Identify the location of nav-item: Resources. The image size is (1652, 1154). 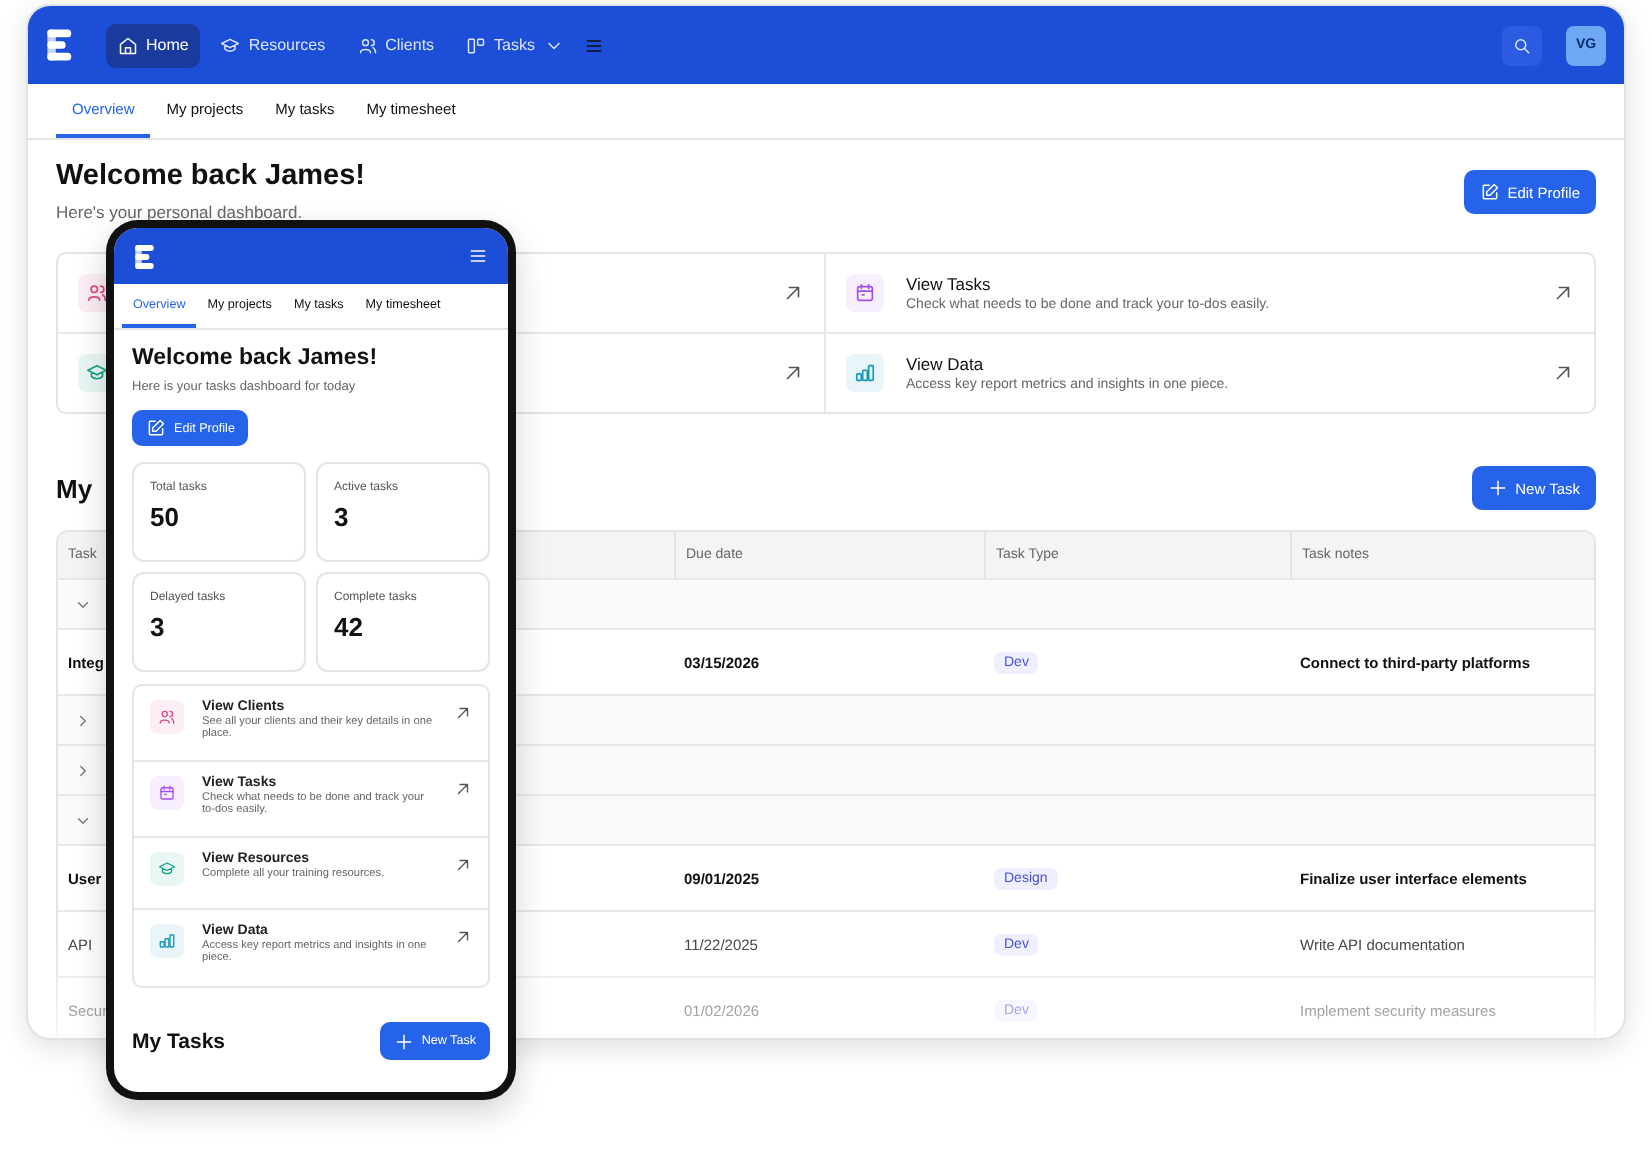
(273, 45).